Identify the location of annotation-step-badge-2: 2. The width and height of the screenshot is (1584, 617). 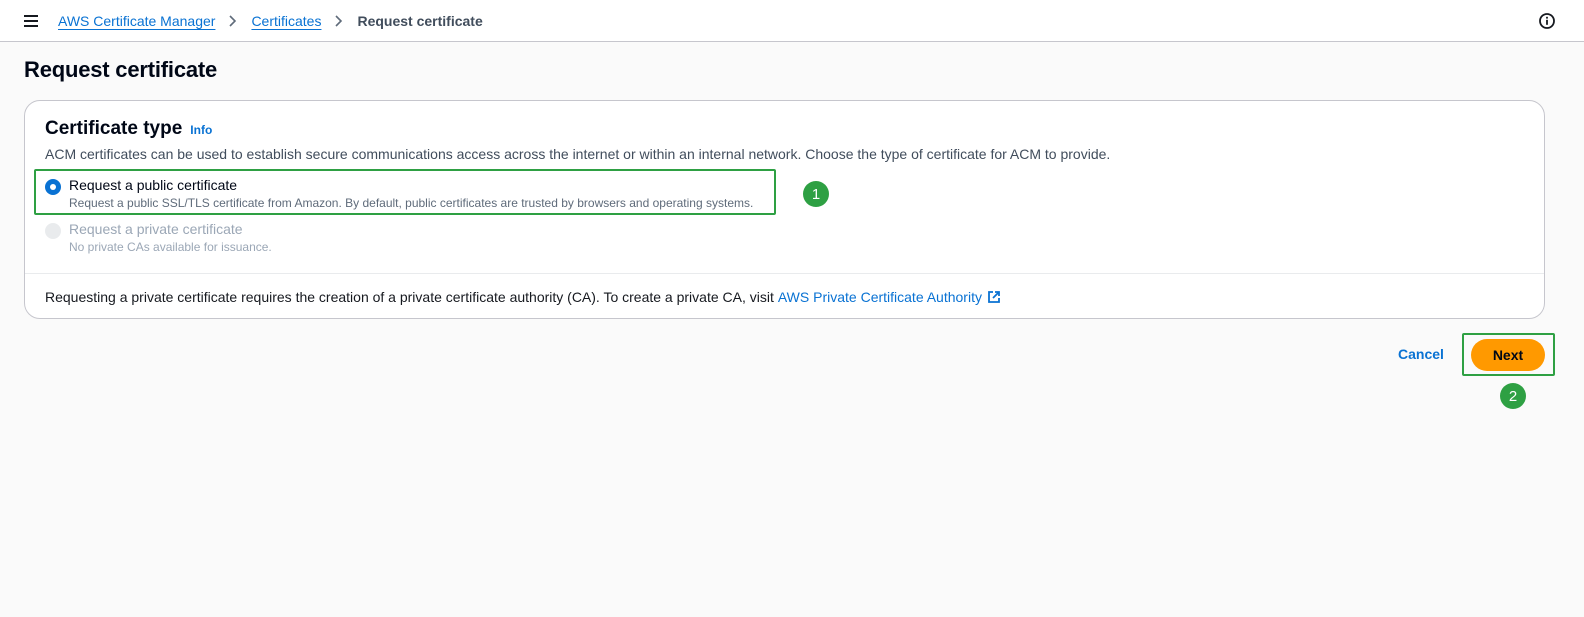
(1513, 396).